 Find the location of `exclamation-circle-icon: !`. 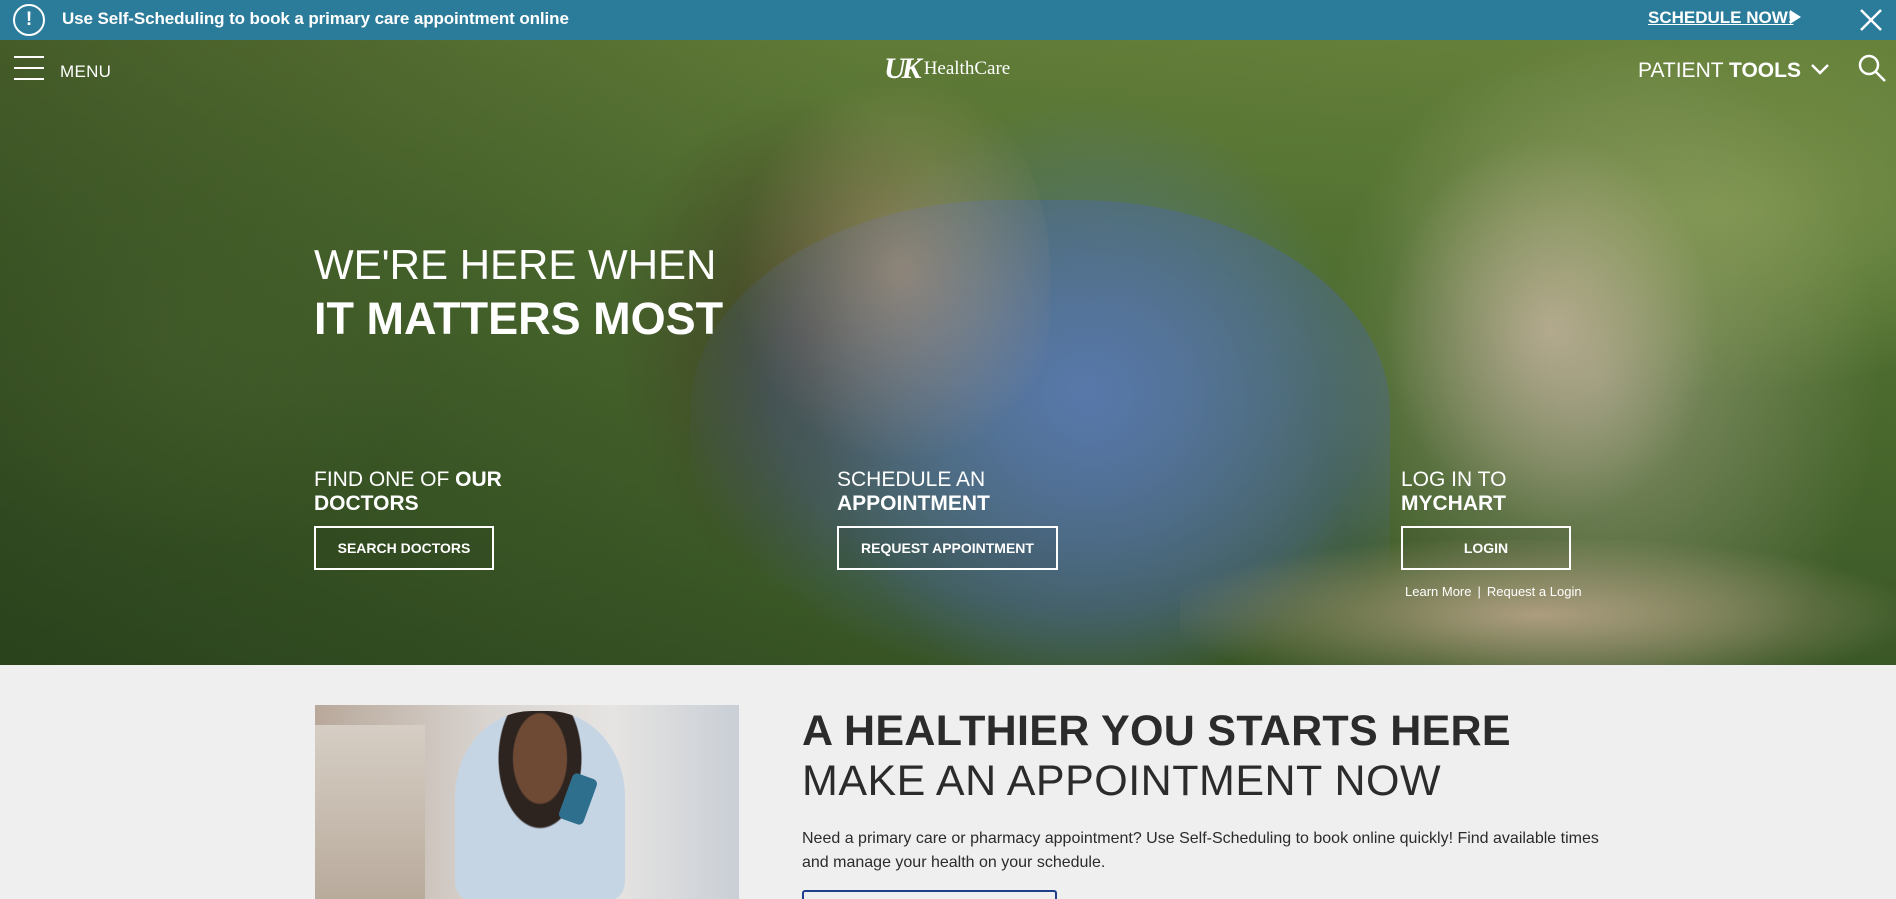

exclamation-circle-icon: ! is located at coordinates (29, 20).